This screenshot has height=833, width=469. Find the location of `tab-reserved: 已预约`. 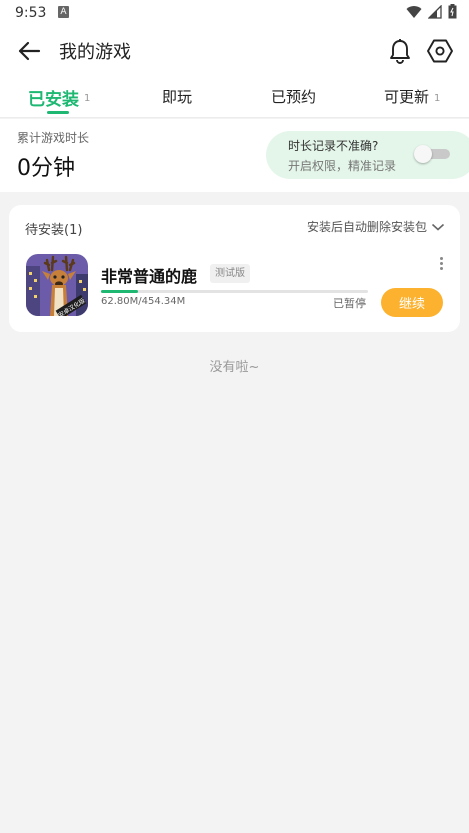

tab-reserved: 已预约 is located at coordinates (293, 97).